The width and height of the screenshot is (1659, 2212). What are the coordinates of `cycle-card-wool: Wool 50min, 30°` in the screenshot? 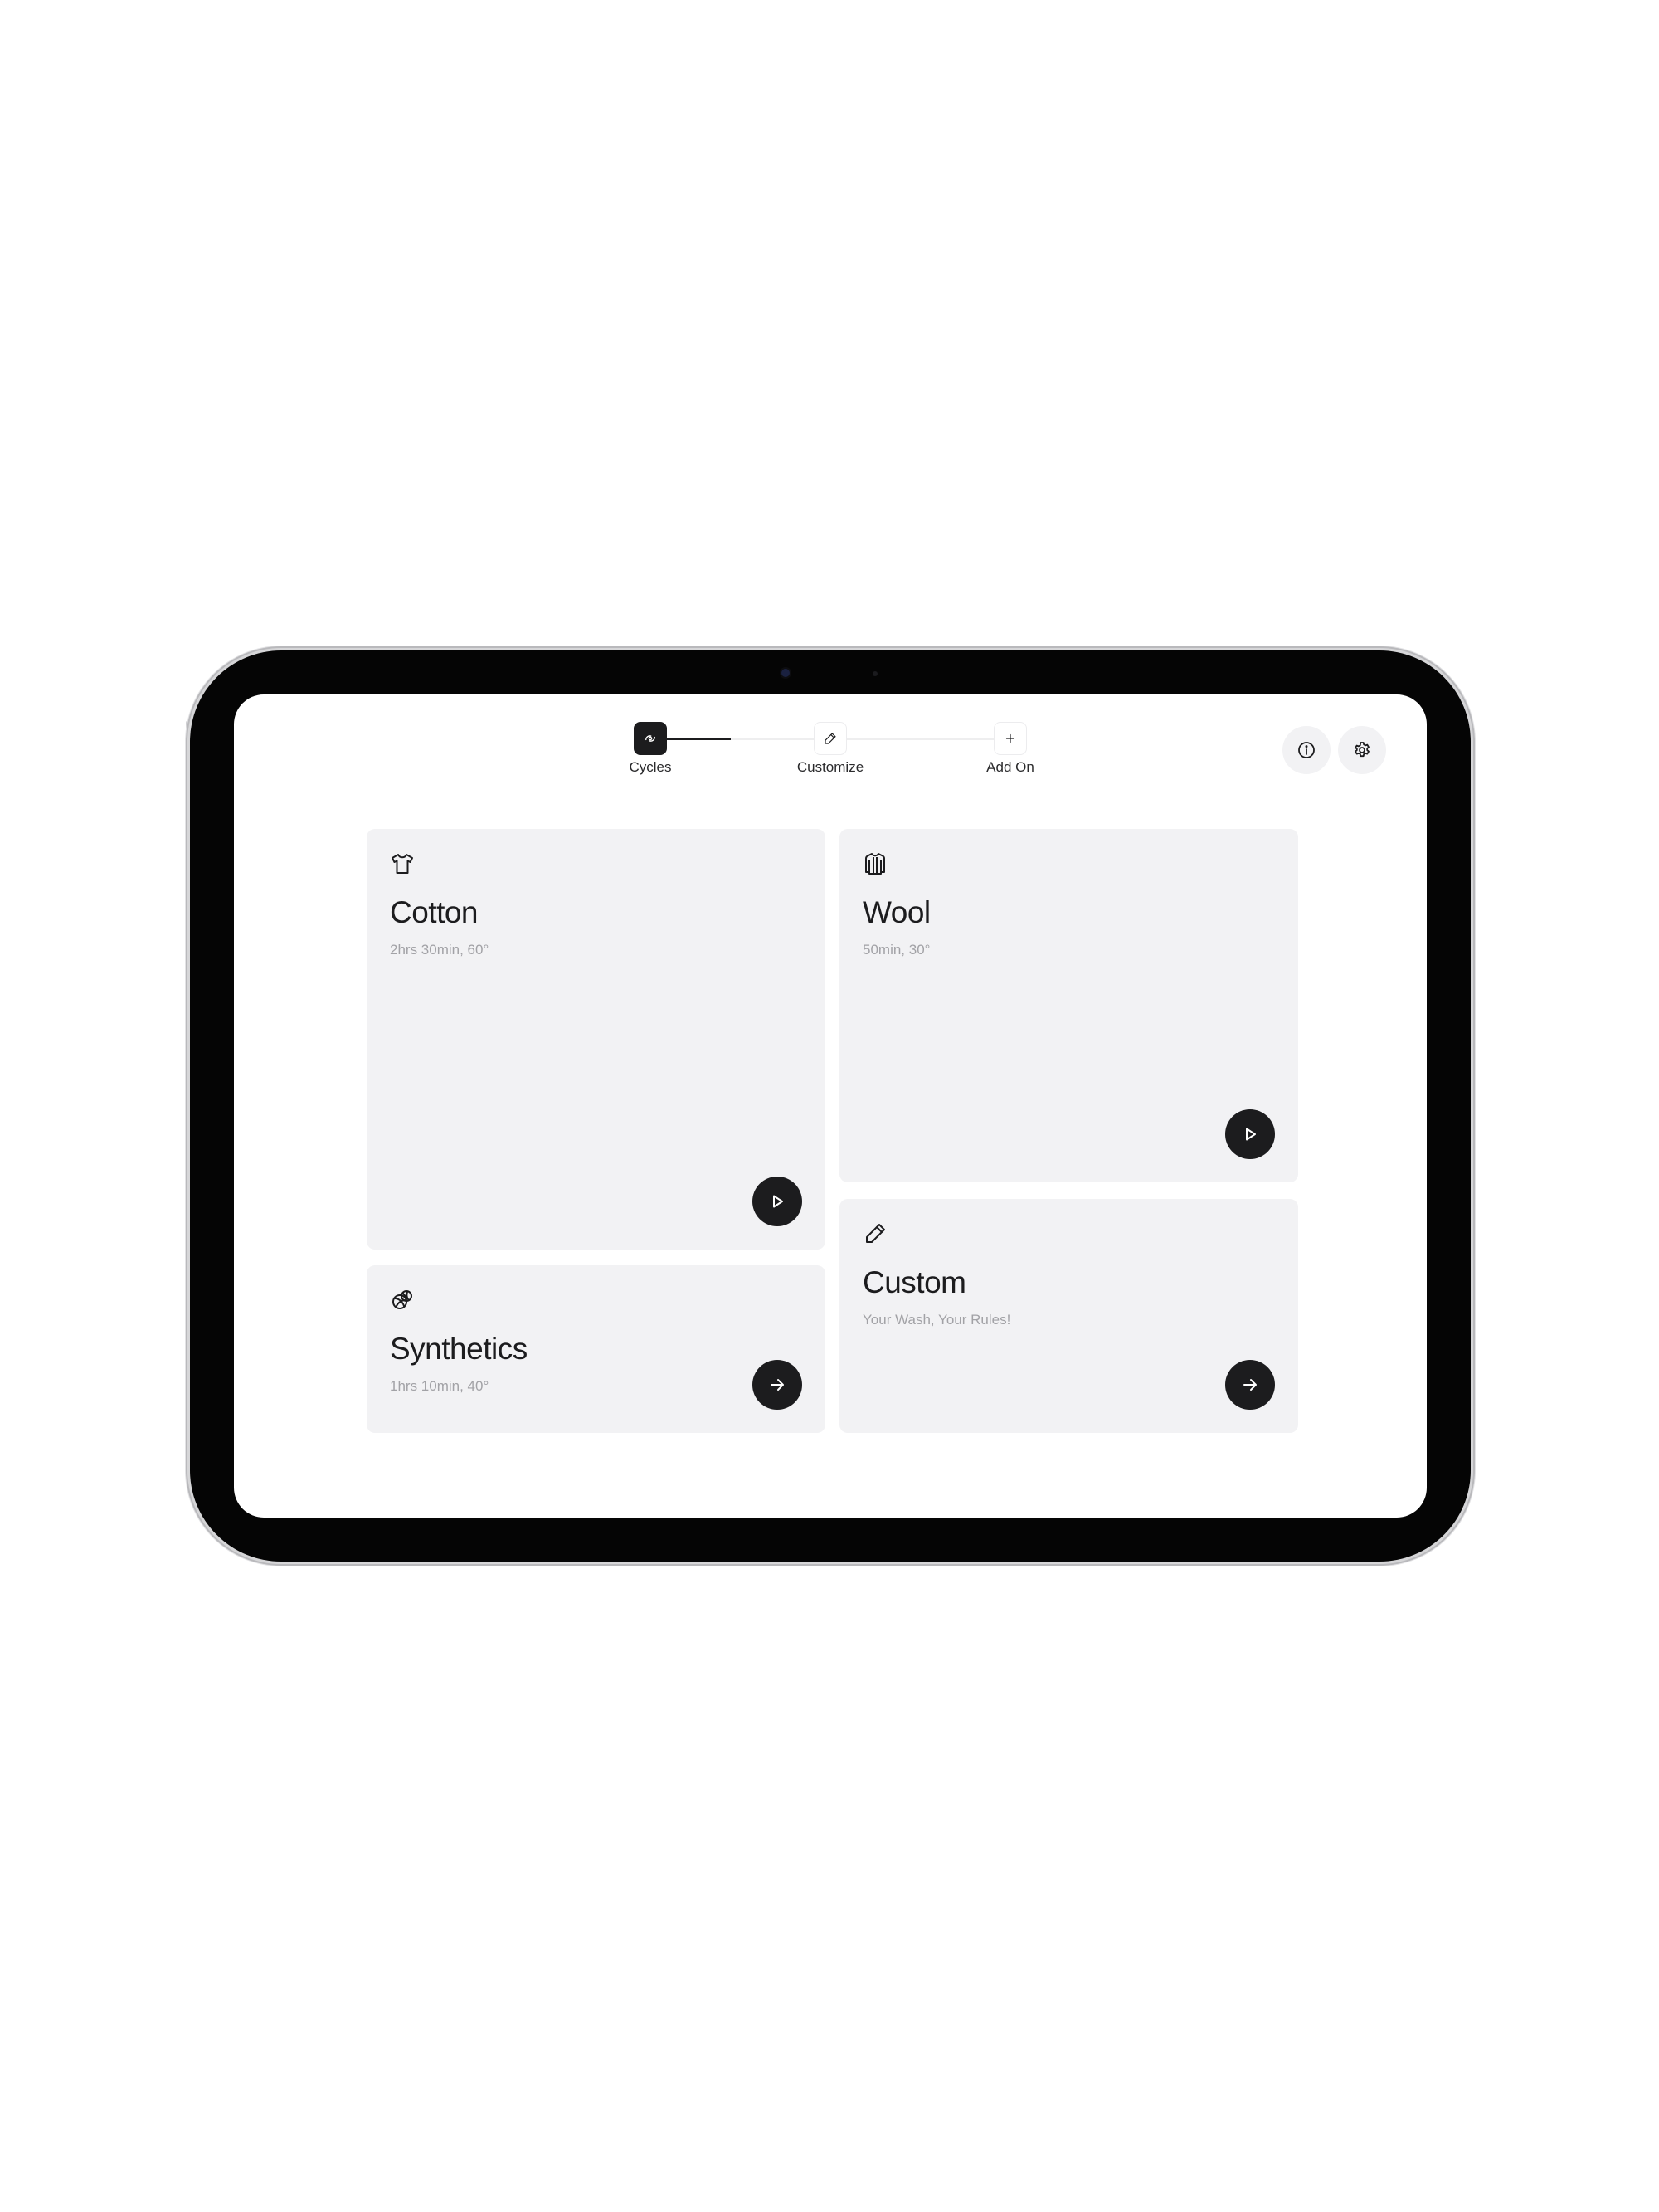 It's located at (1068, 1005).